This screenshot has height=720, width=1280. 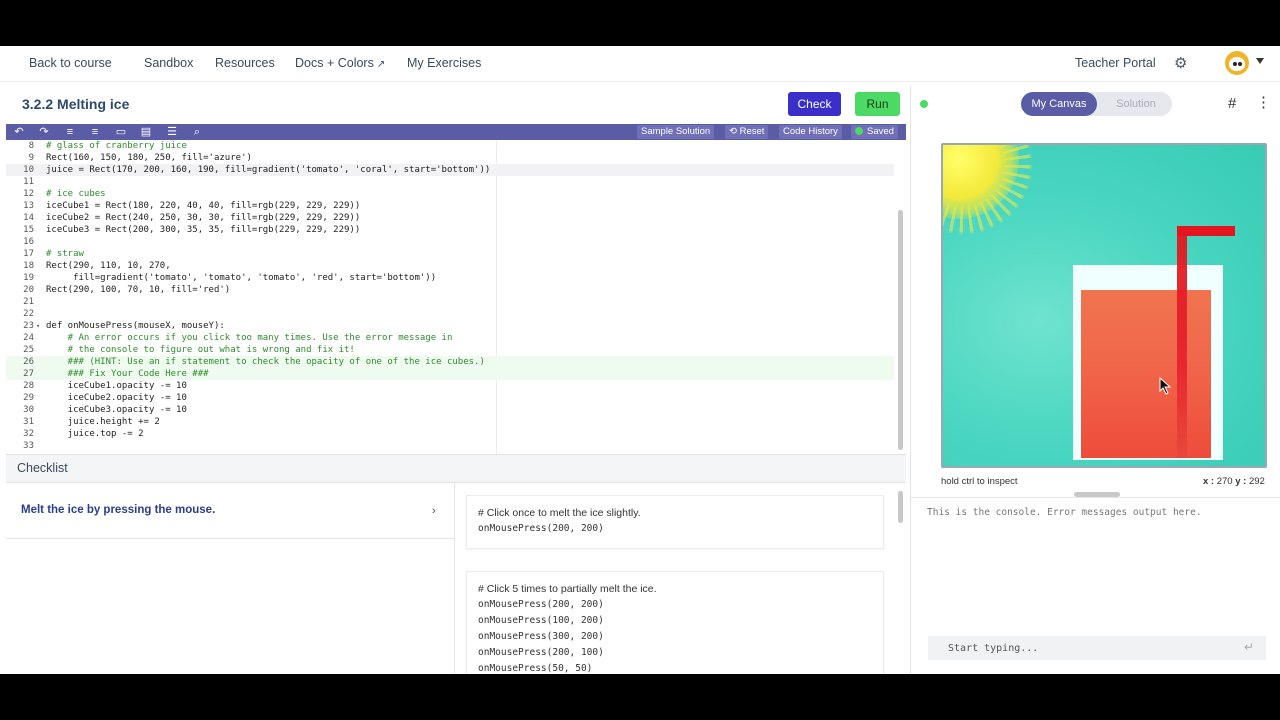 I want to click on nav-sandbox: Sandbox, so click(x=168, y=63).